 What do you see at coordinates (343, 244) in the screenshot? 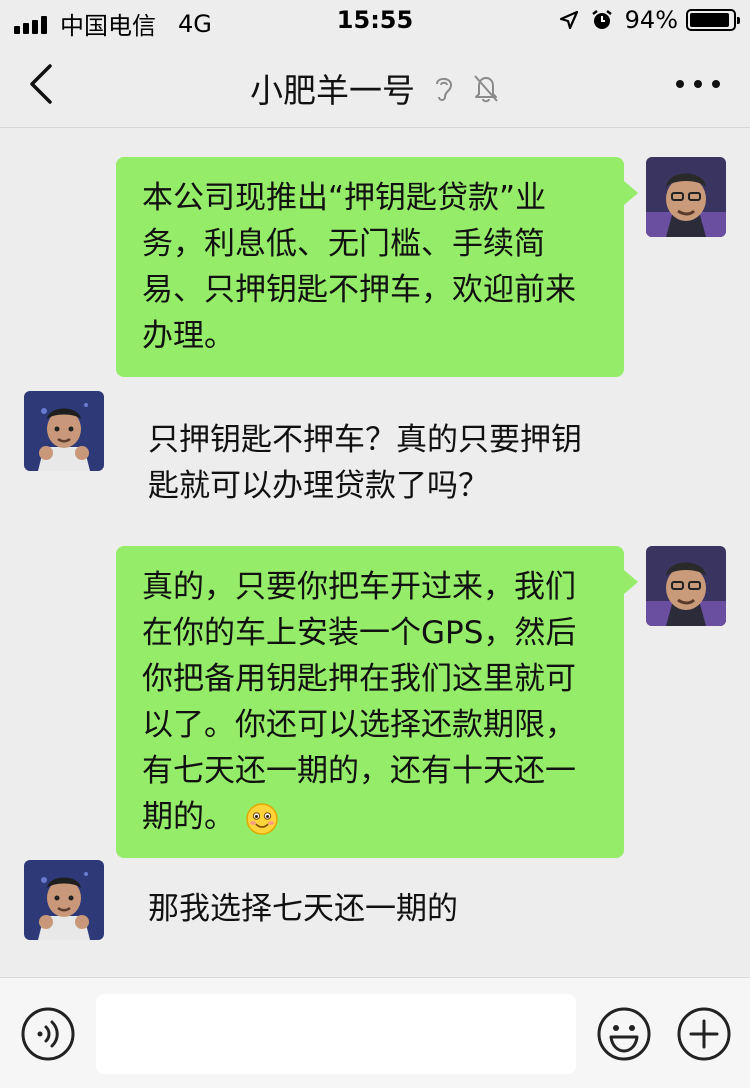
I see `message-line: 务，利息低、无门槛、手续简` at bounding box center [343, 244].